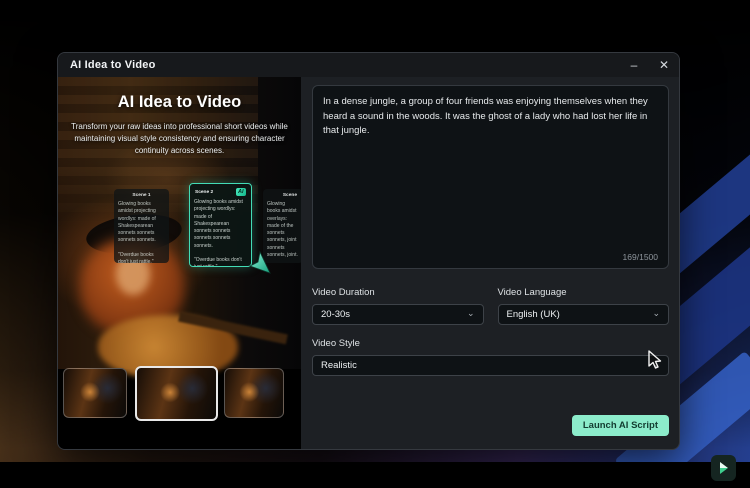  I want to click on minimize-button: –, so click(634, 65).